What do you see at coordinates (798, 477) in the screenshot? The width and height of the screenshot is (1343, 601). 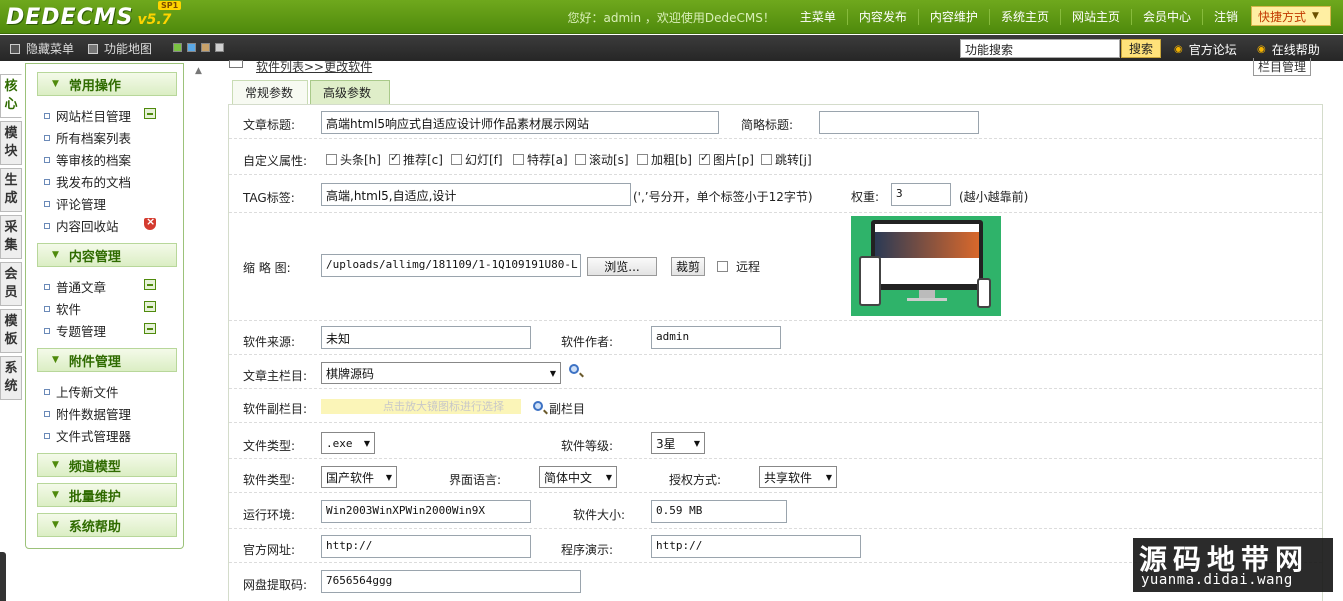 I see `license-select: 共享软件 ▼` at bounding box center [798, 477].